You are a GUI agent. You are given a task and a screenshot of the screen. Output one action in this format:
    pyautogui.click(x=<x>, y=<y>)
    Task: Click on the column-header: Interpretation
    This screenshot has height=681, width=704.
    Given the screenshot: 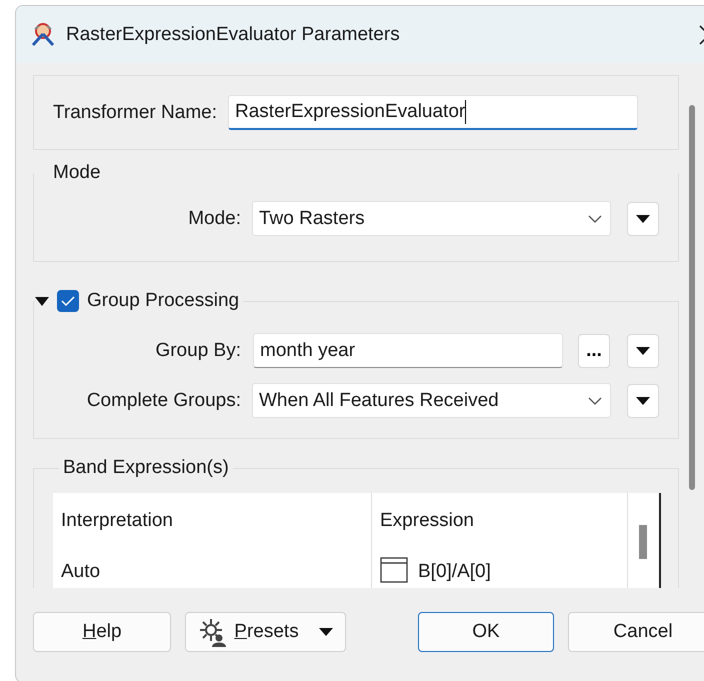 What is the action you would take?
    pyautogui.click(x=117, y=521)
    